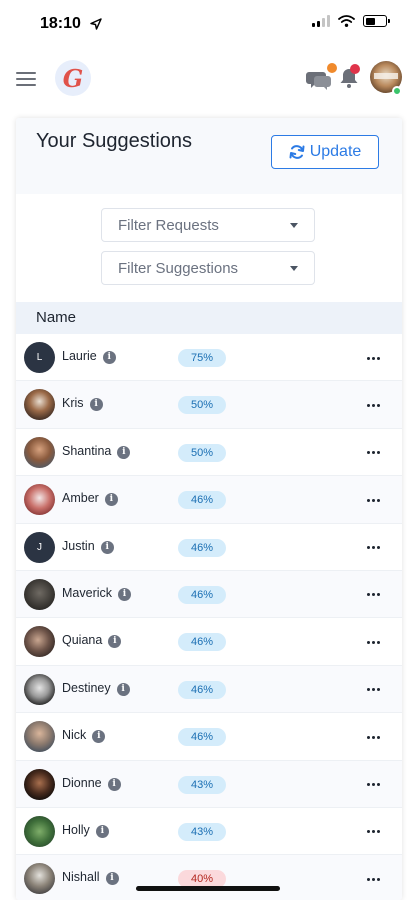 The width and height of the screenshot is (417, 900). I want to click on bell-icon, so click(349, 77).